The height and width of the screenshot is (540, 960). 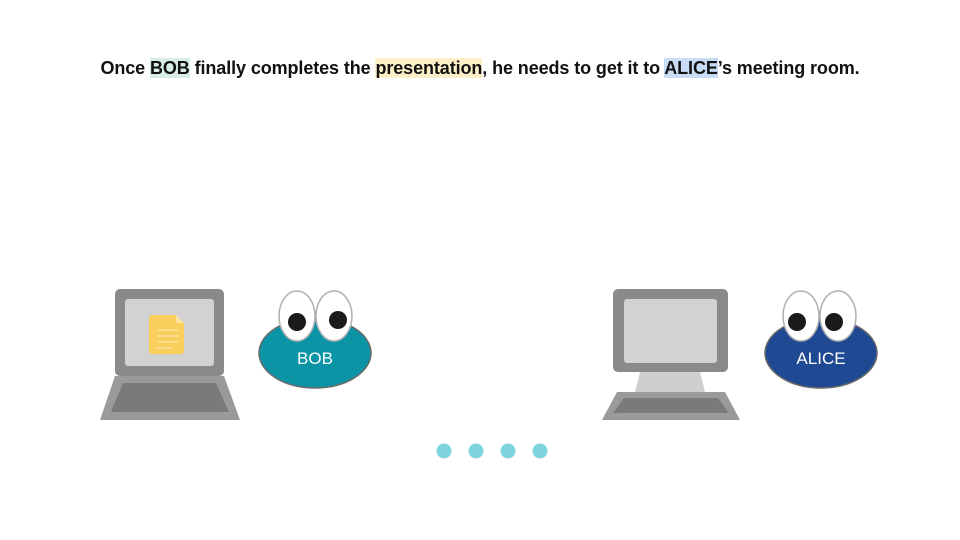 What do you see at coordinates (315, 358) in the screenshot?
I see `bob-label: BOB` at bounding box center [315, 358].